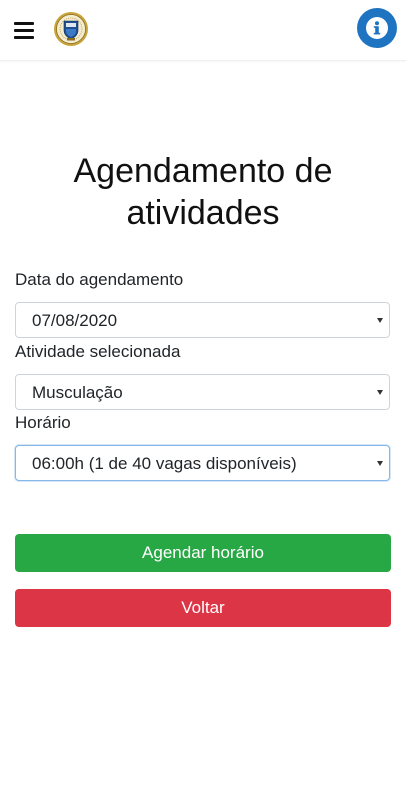  Describe the element at coordinates (77, 392) in the screenshot. I see `activity-select-value: Musculação` at that location.